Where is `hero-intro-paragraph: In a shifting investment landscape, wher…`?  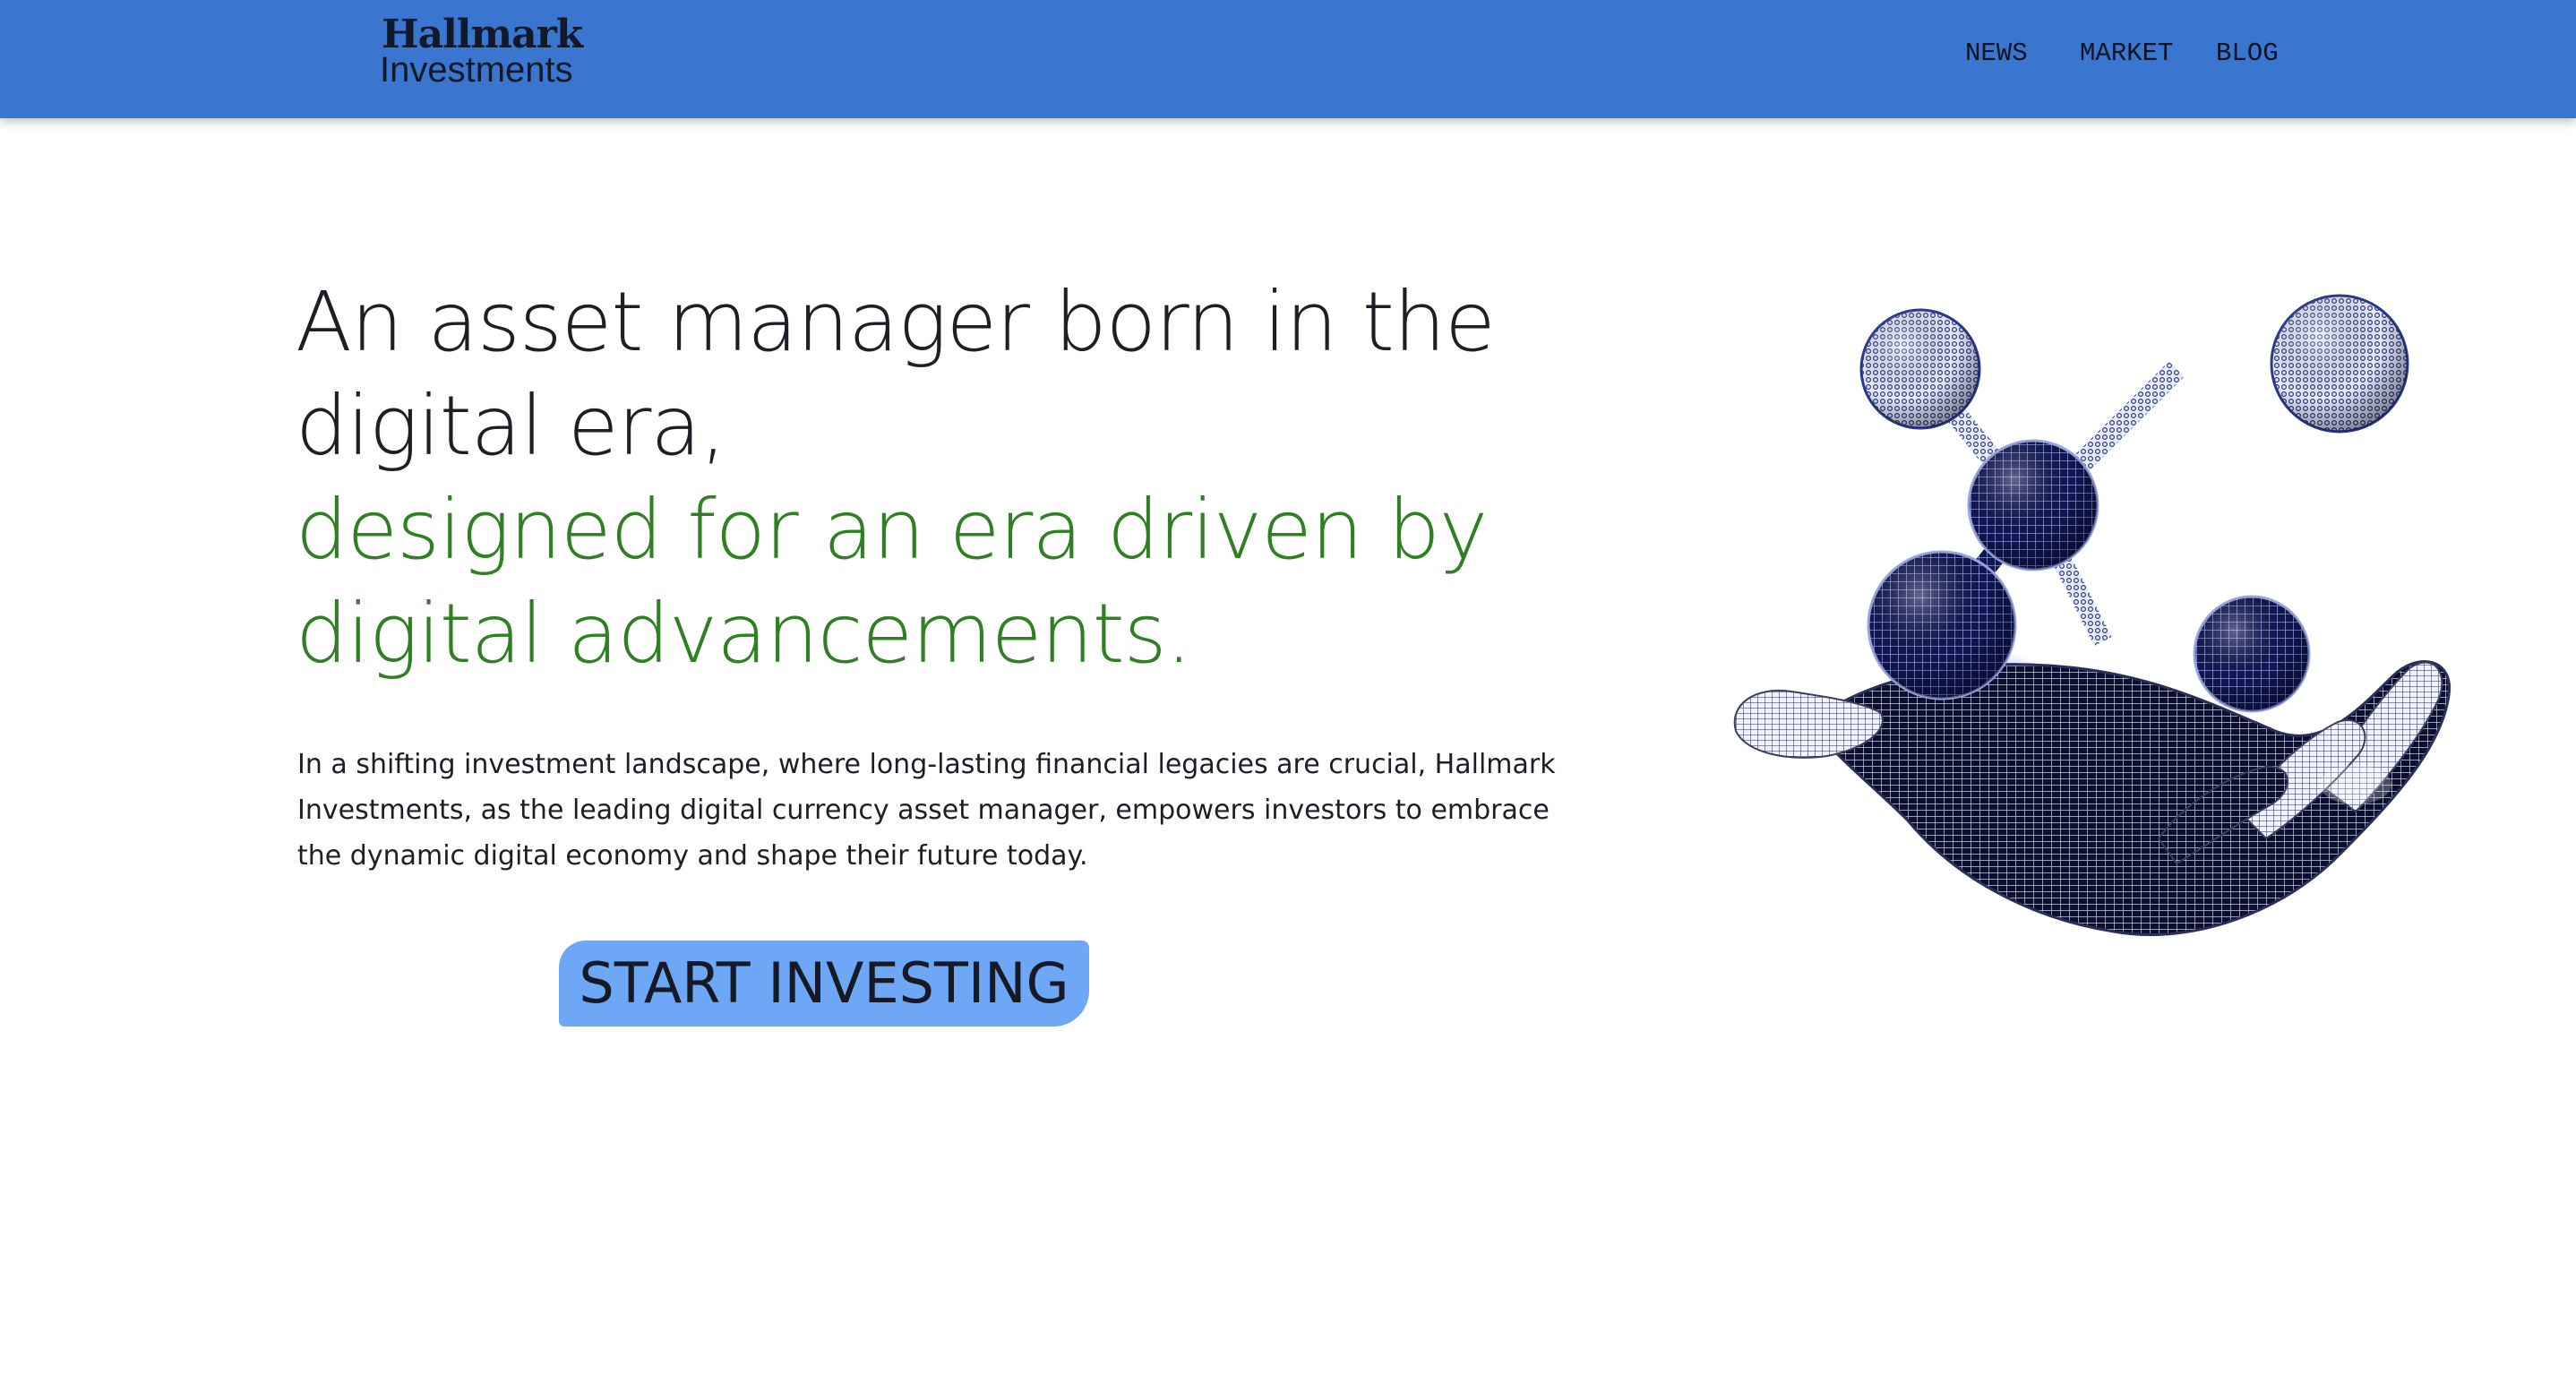 hero-intro-paragraph: In a shifting investment landscape, wher… is located at coordinates (926, 810).